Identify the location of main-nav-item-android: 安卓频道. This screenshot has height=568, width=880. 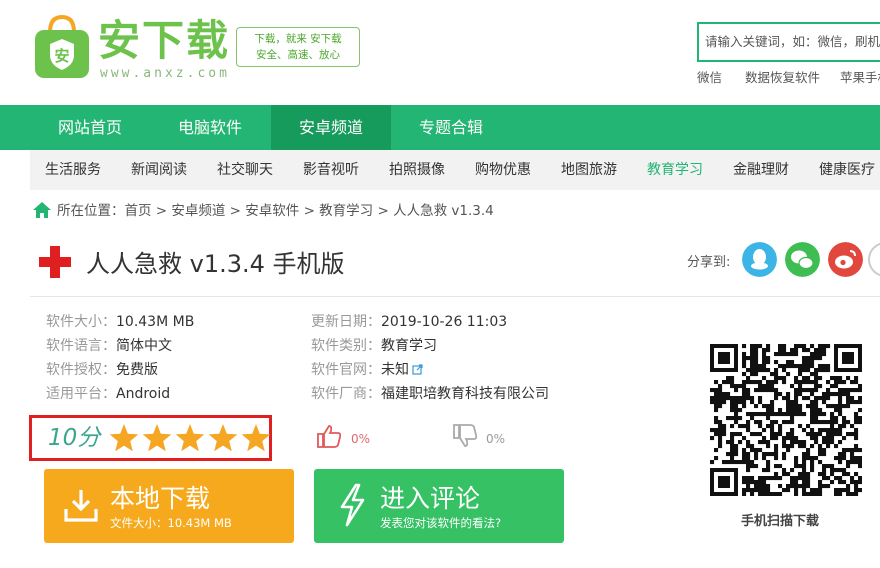
(331, 127).